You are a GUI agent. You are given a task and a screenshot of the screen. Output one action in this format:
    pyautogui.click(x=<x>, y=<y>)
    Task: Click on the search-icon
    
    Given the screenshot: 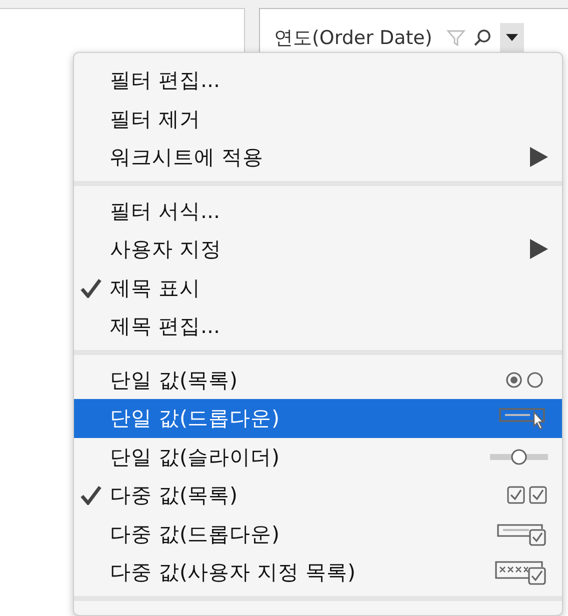 What is the action you would take?
    pyautogui.click(x=482, y=38)
    